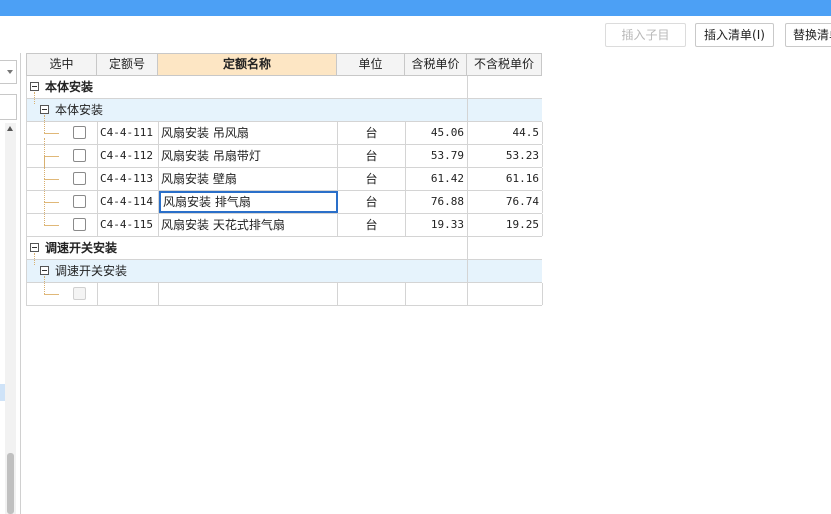 The width and height of the screenshot is (831, 514). I want to click on header-price-notax: 不含税单价, so click(504, 64).